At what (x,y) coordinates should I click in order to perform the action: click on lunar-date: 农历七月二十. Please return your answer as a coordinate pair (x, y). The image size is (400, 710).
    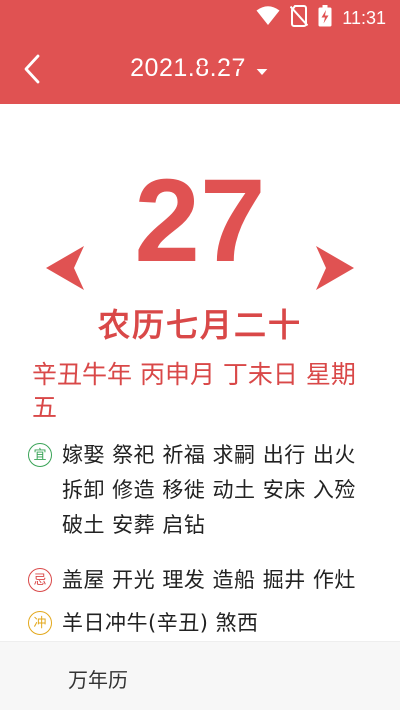
    Looking at the image, I should click on (199, 325).